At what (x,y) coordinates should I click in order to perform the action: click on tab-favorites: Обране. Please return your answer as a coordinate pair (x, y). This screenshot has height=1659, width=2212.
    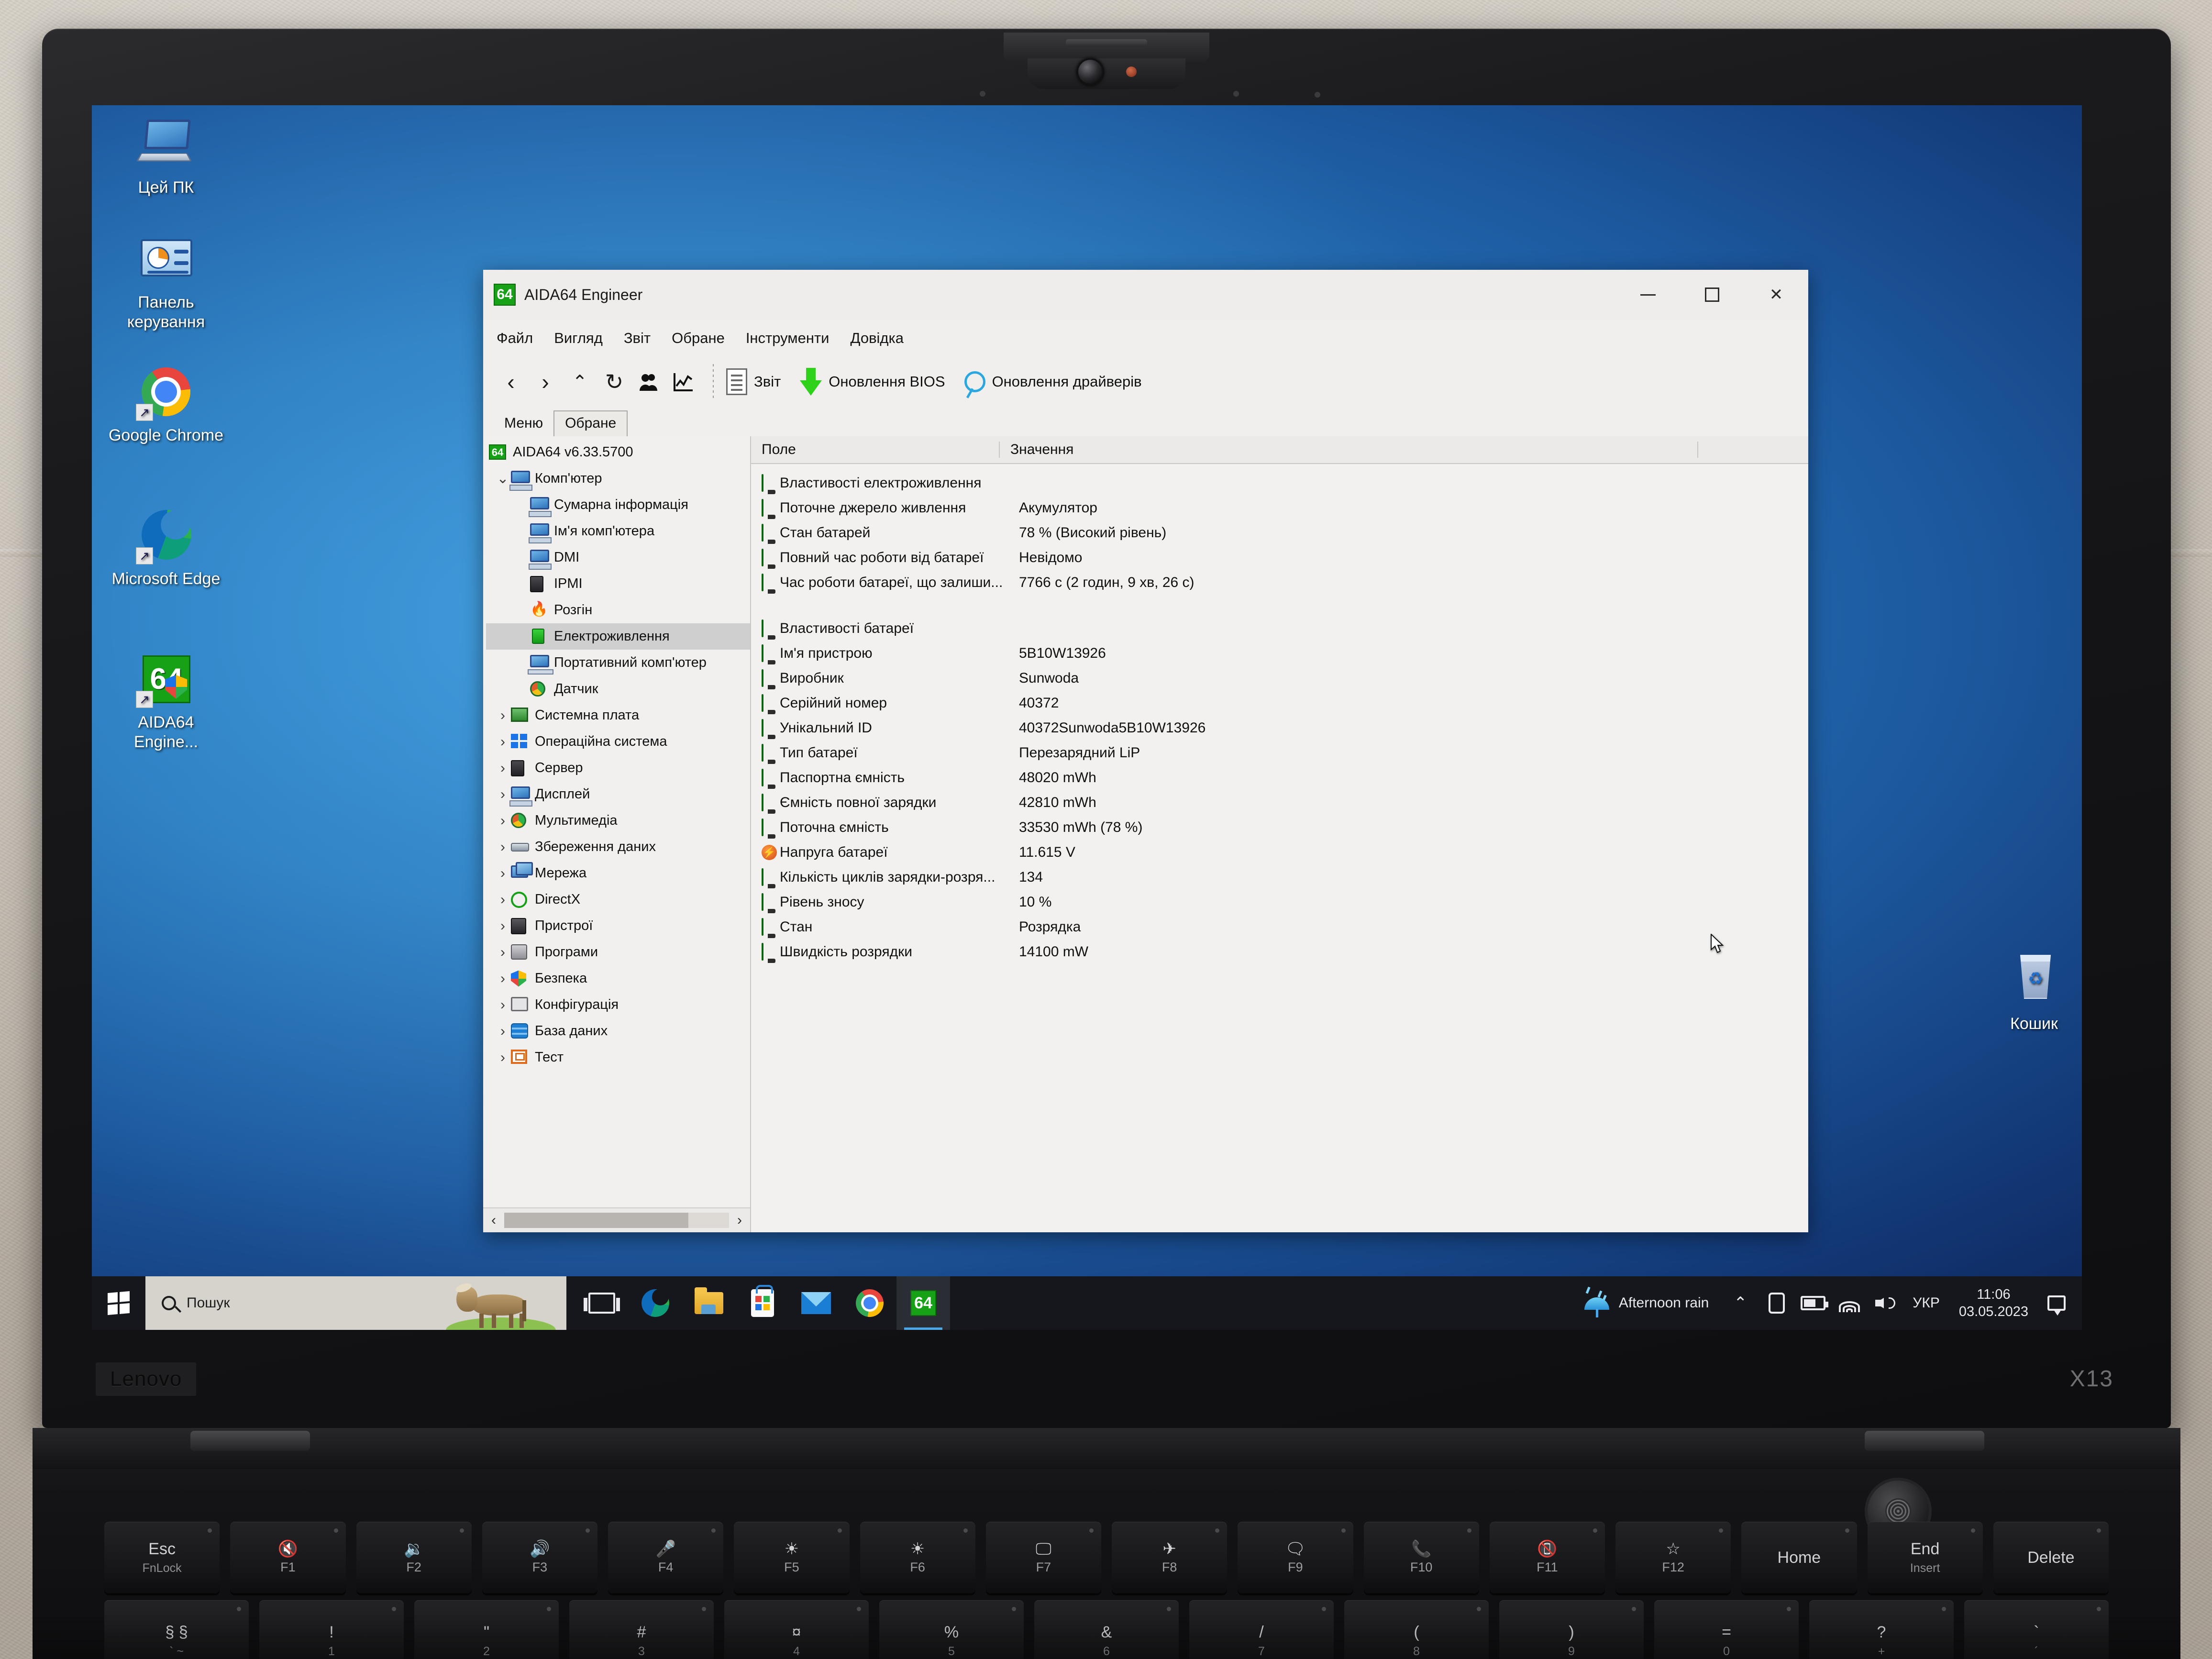
    Looking at the image, I should click on (590, 423).